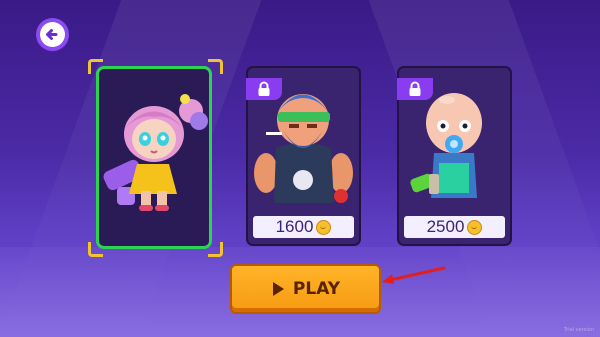  I want to click on back-button, so click(52, 34).